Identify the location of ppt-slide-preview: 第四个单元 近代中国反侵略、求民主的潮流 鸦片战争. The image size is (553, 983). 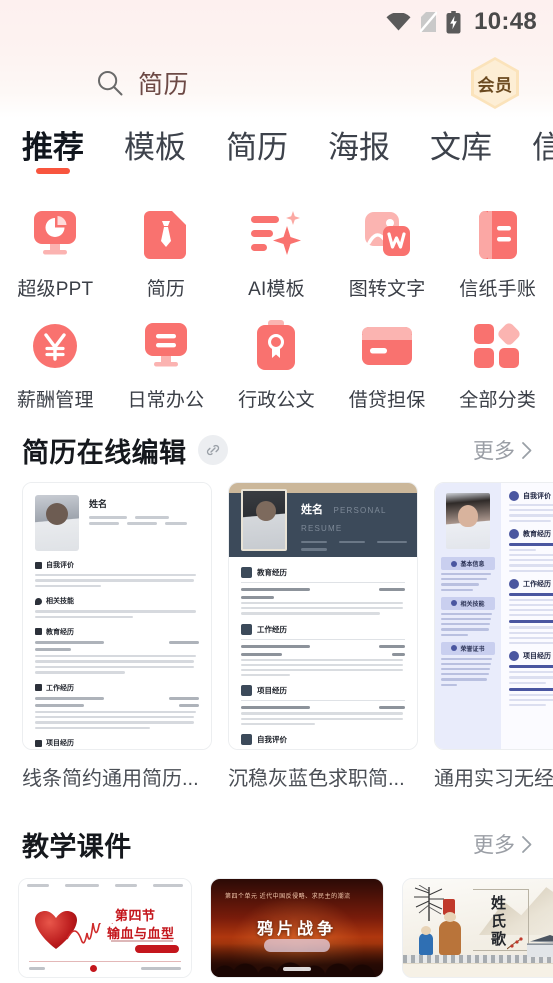
(297, 928).